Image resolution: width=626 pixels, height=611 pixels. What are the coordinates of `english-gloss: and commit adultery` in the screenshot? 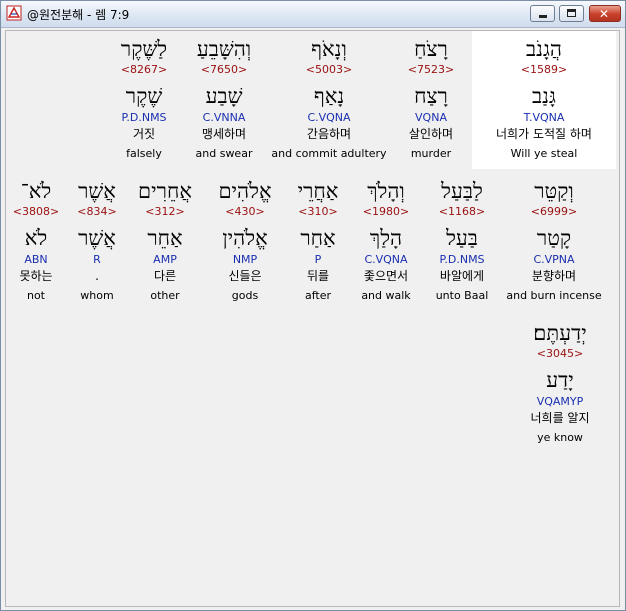 It's located at (329, 153).